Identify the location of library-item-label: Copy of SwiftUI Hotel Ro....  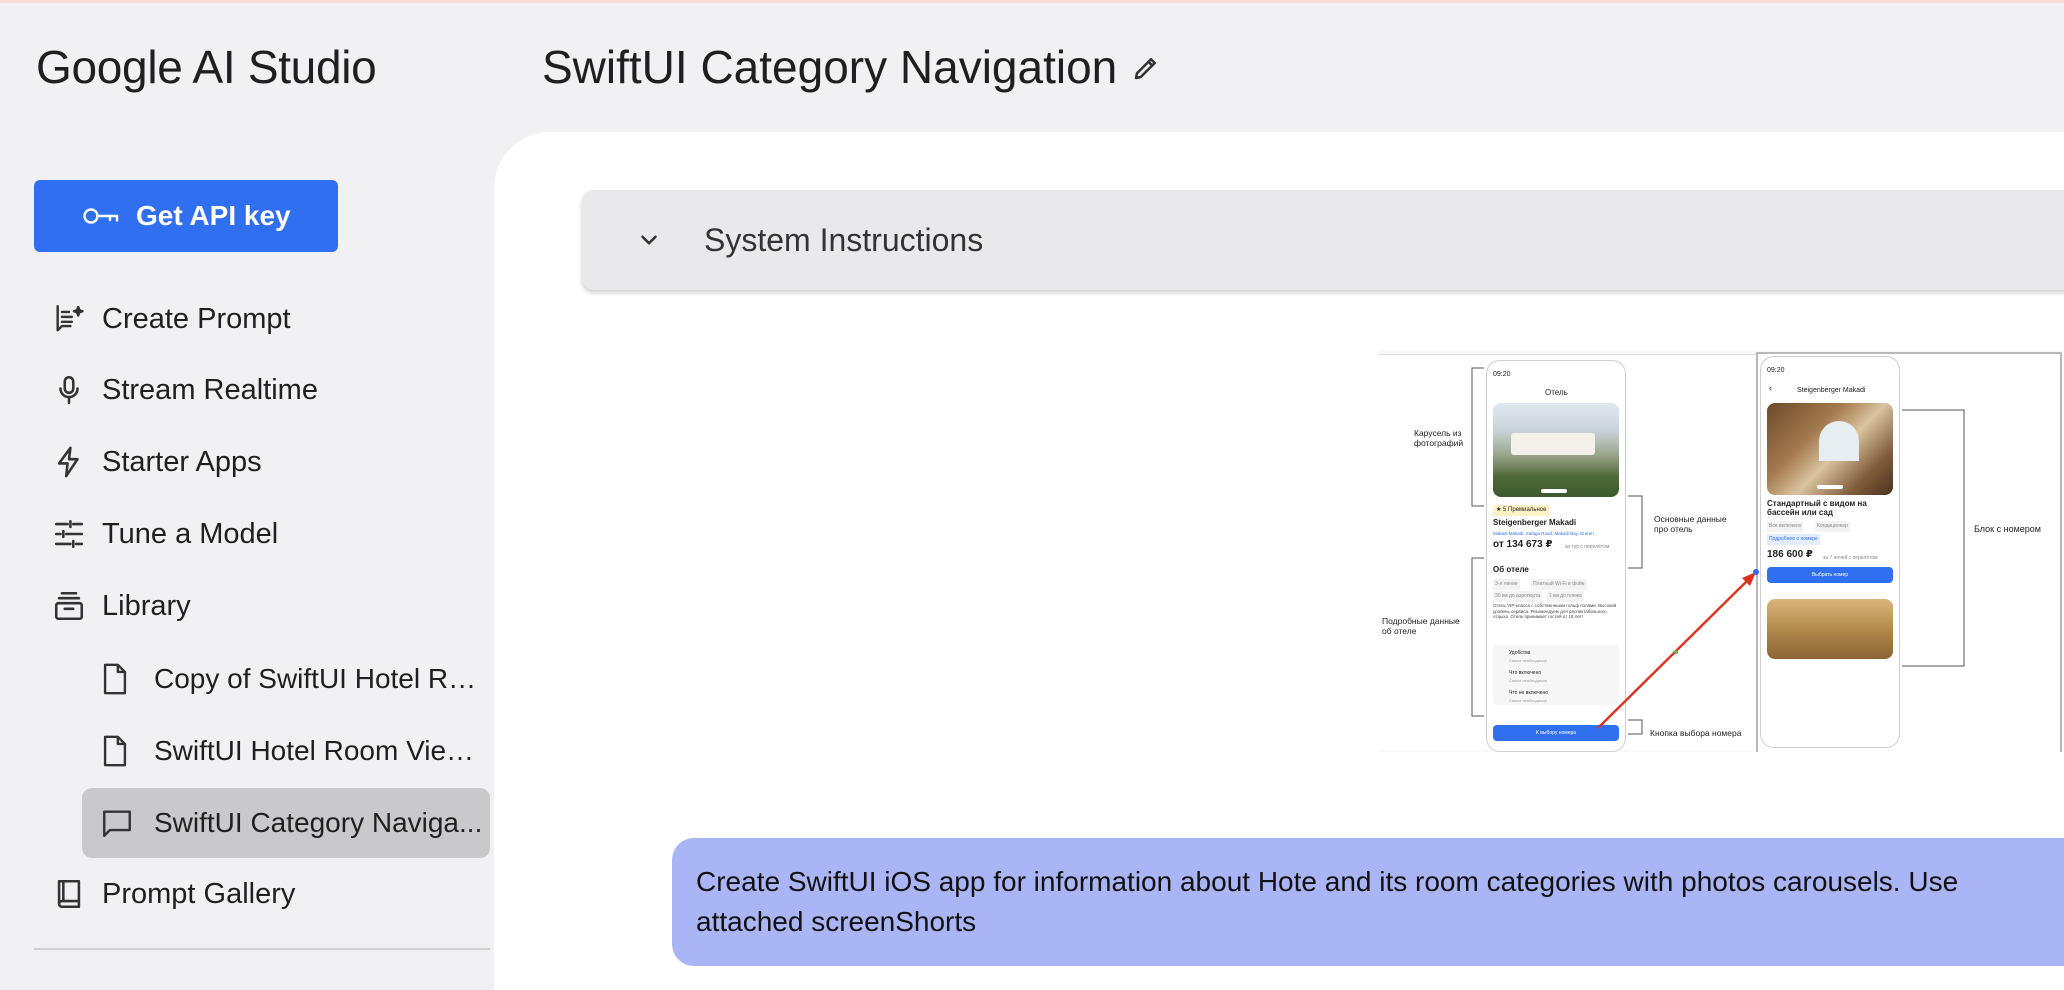
(319, 678).